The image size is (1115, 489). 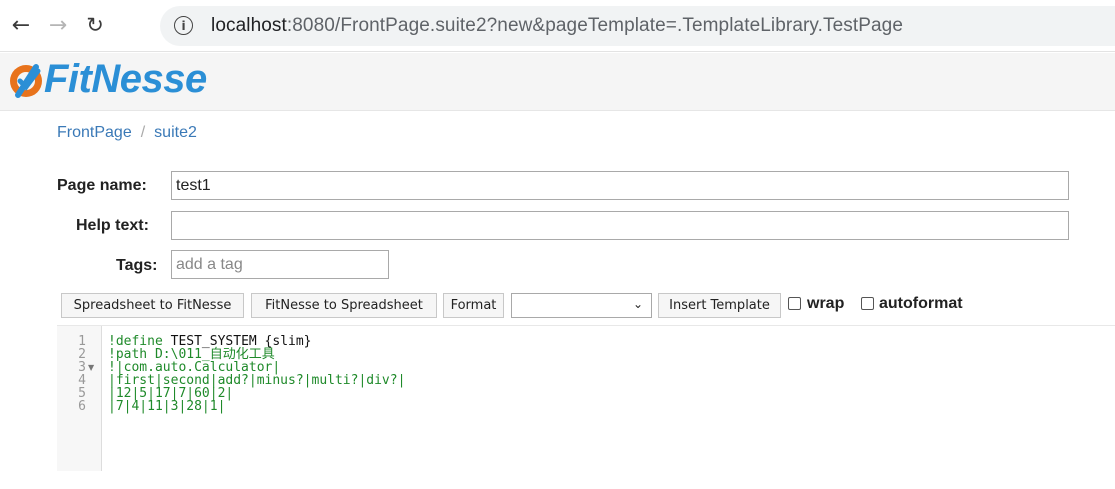 What do you see at coordinates (167, 406) in the screenshot?
I see `code-line: |7|4|11|3|28|1|` at bounding box center [167, 406].